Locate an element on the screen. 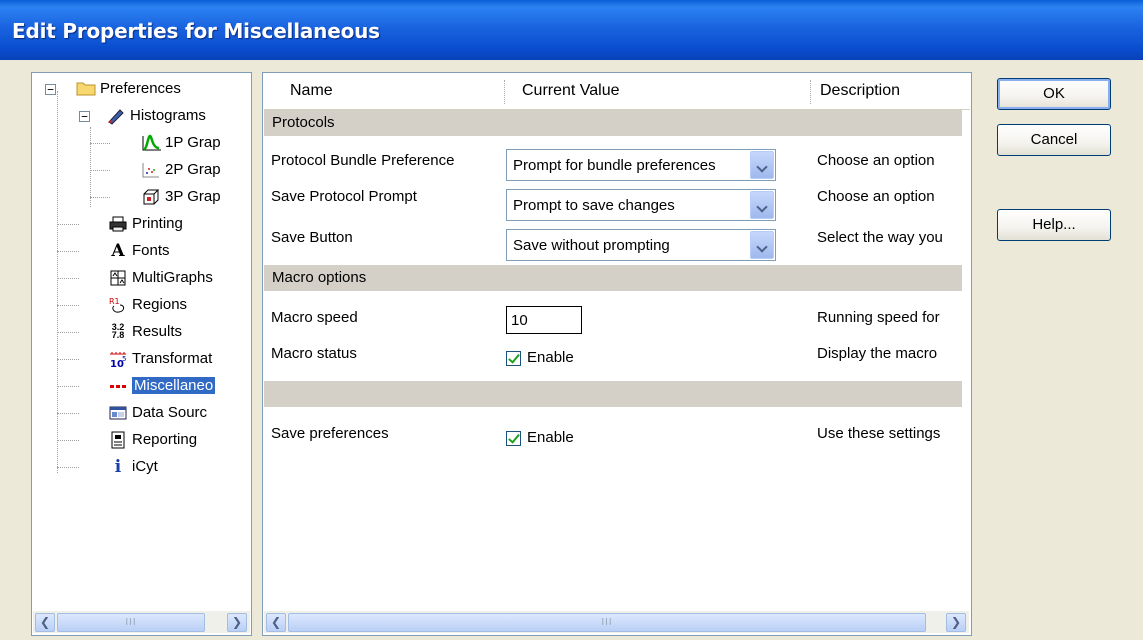 The image size is (1143, 640). tree-item-fonts: A Fonts is located at coordinates (138, 251).